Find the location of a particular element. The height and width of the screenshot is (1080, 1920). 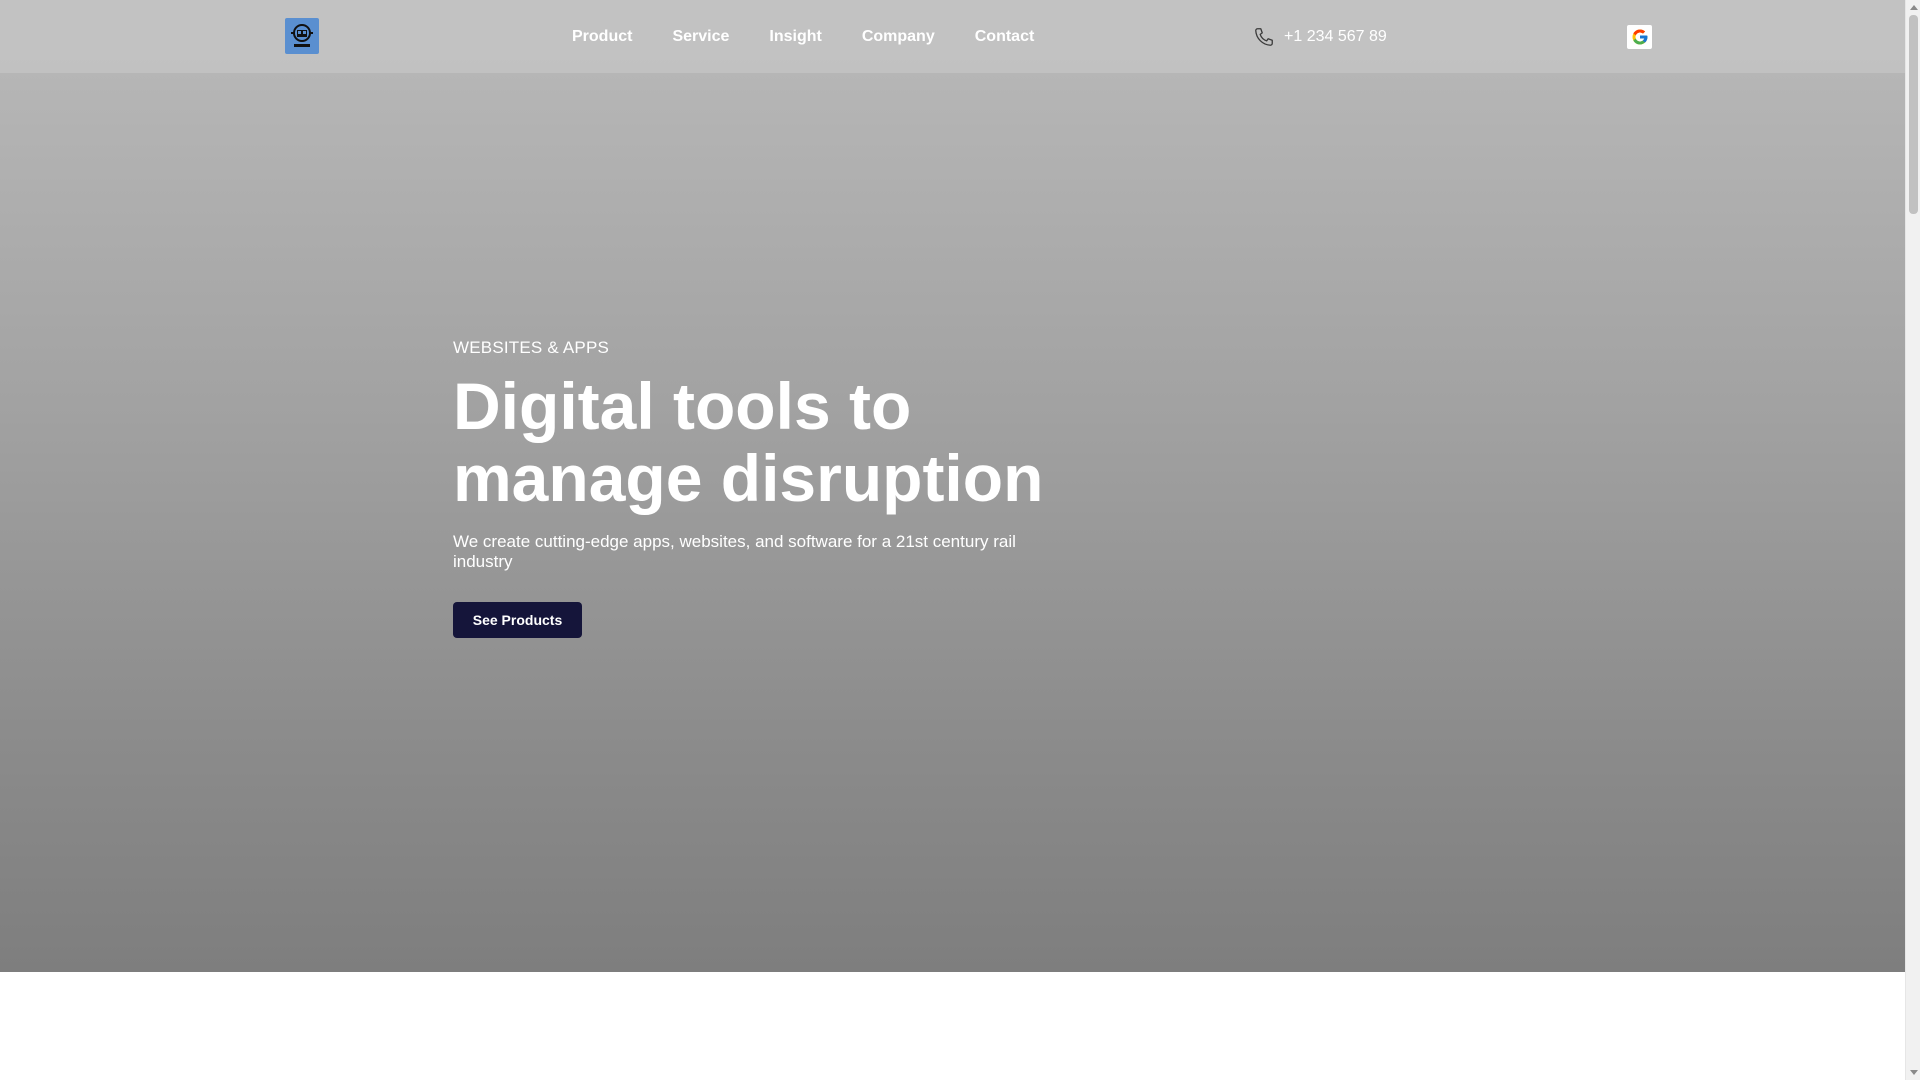

nav-insight: Insight is located at coordinates (795, 37).